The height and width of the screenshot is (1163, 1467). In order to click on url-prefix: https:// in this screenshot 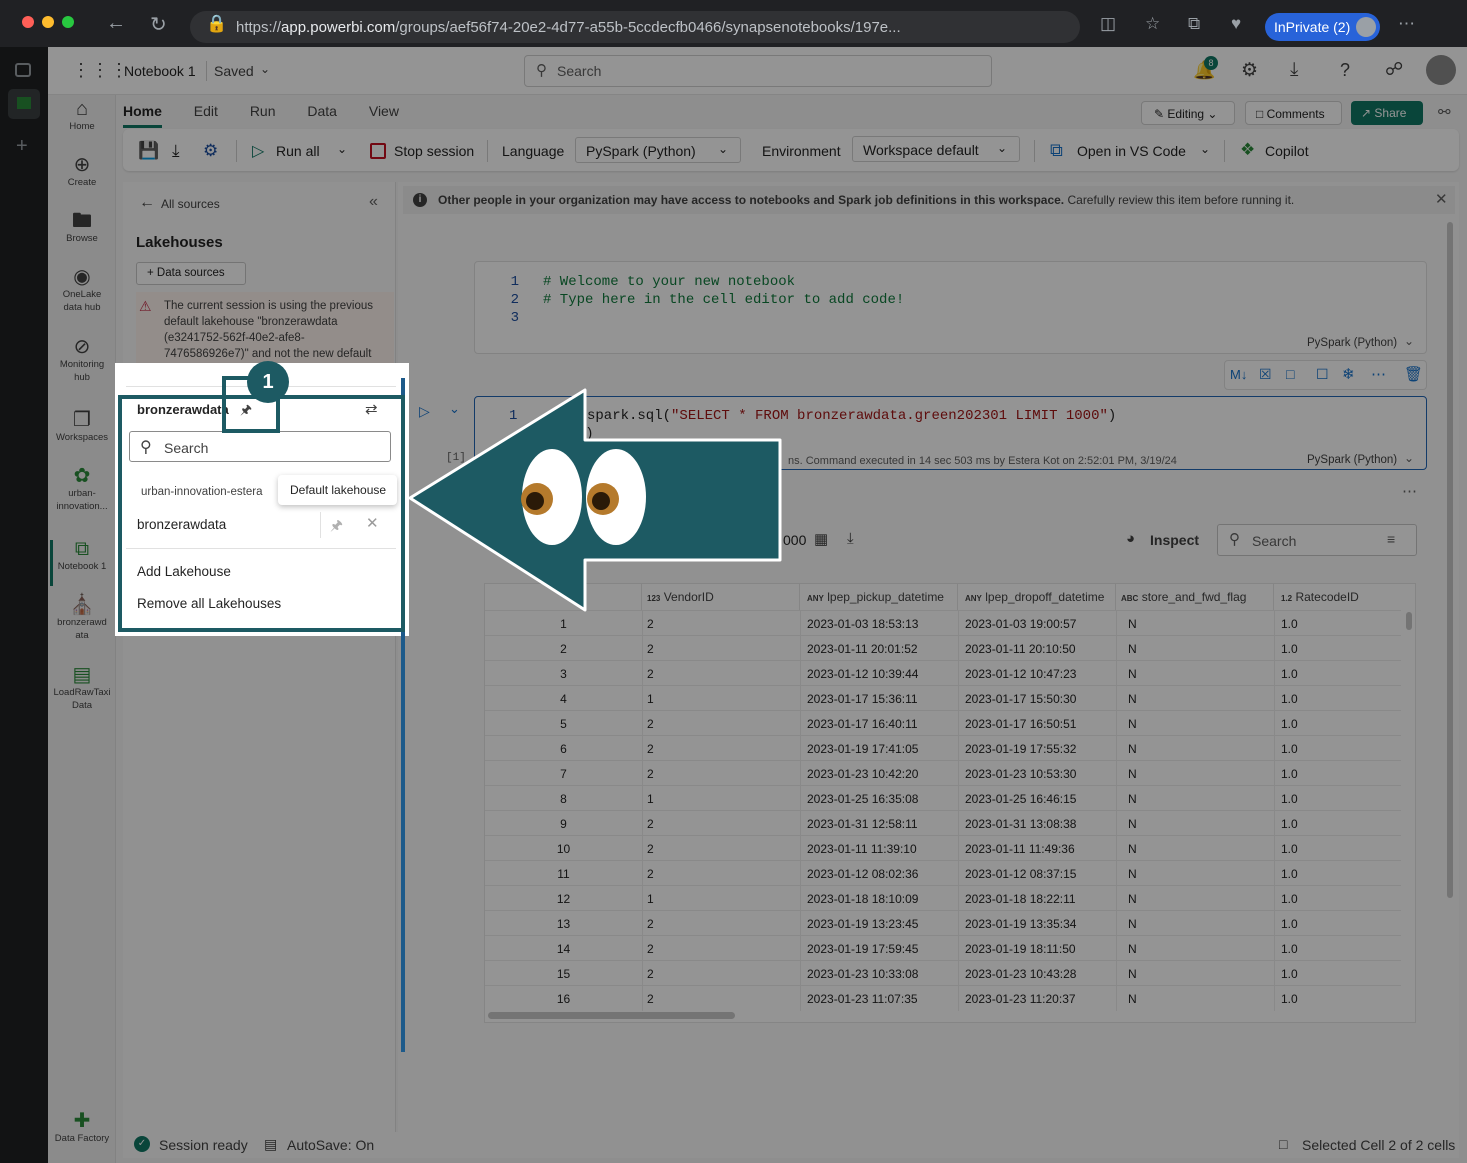, I will do `click(259, 27)`.